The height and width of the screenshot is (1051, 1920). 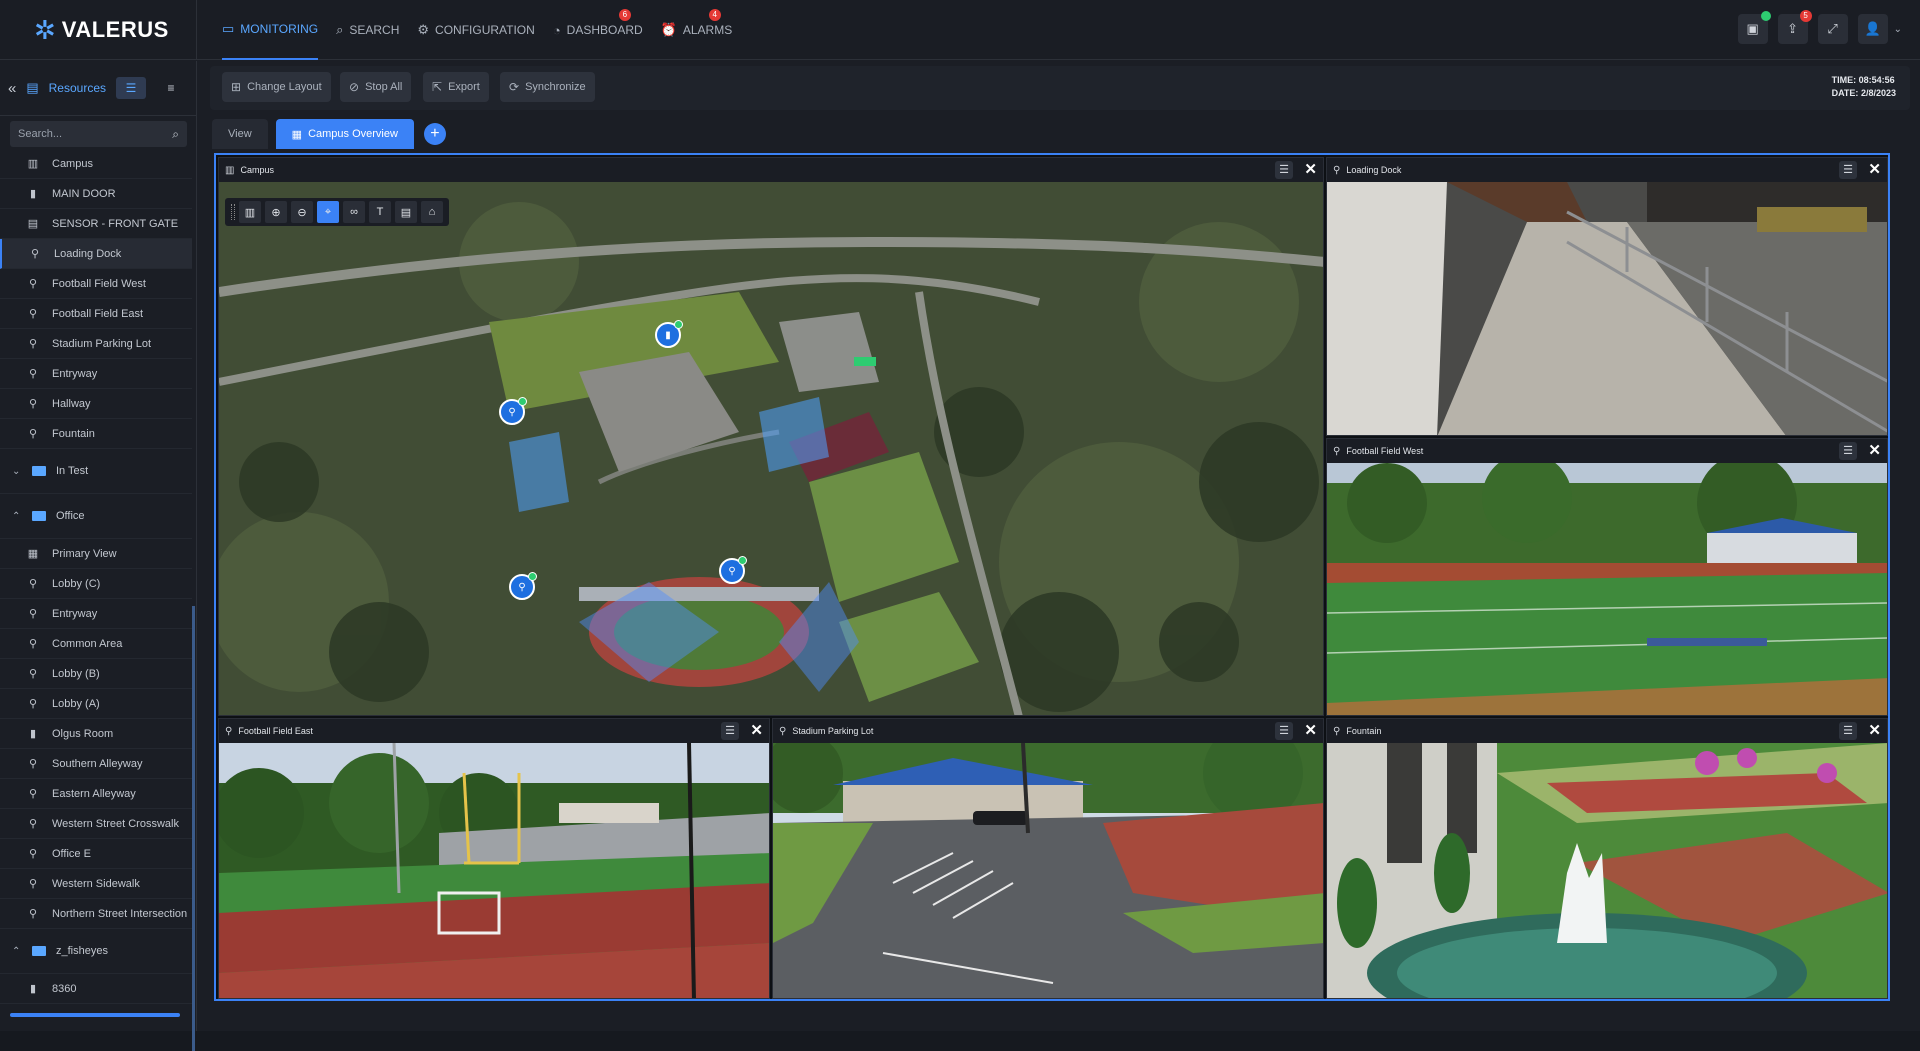 What do you see at coordinates (96, 794) in the screenshot?
I see `tree-item-eastern-alleyway: ⚲ Eastern Alleyway` at bounding box center [96, 794].